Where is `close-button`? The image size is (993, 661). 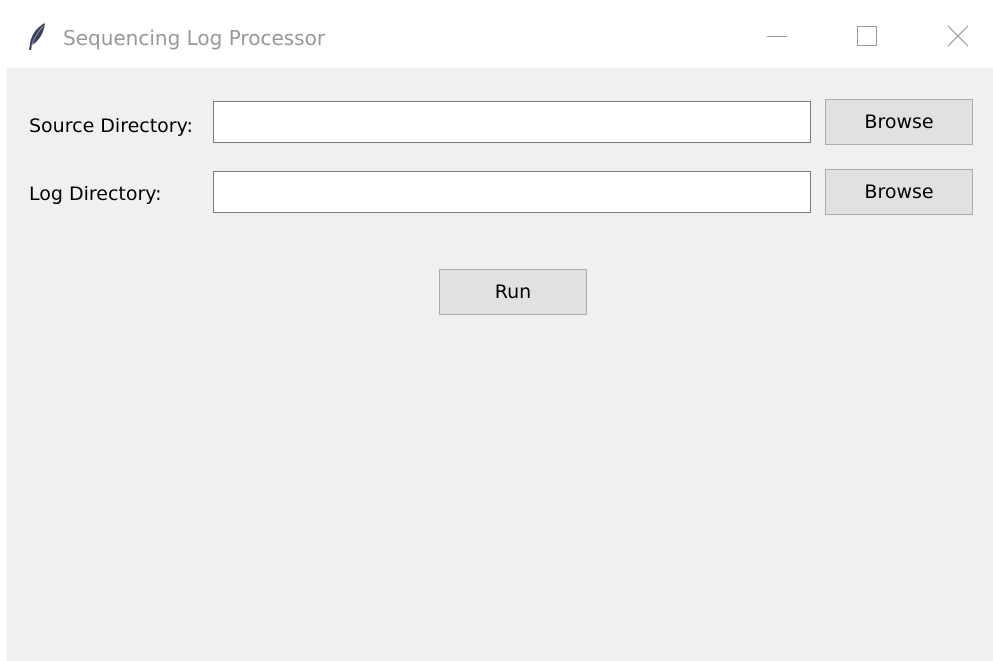 close-button is located at coordinates (958, 36).